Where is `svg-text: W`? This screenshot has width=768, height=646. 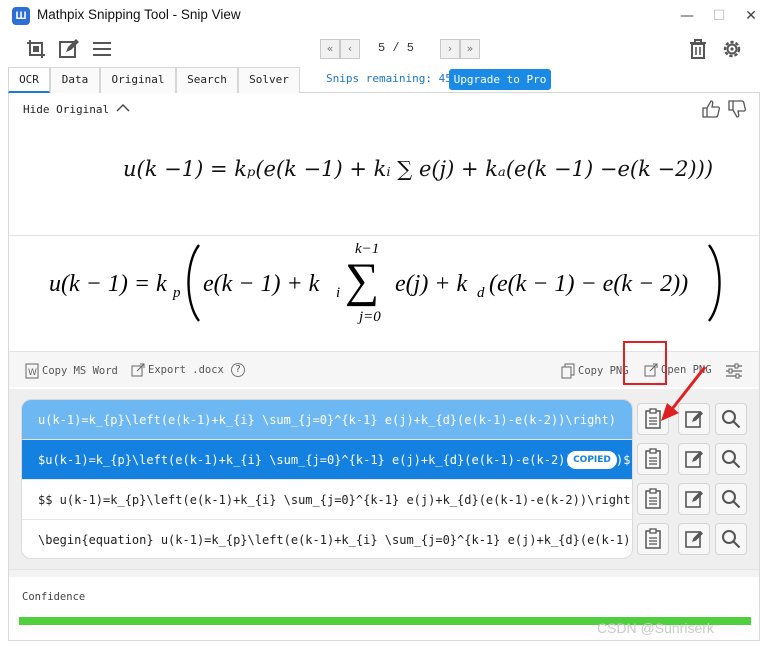
svg-text: W is located at coordinates (32, 373).